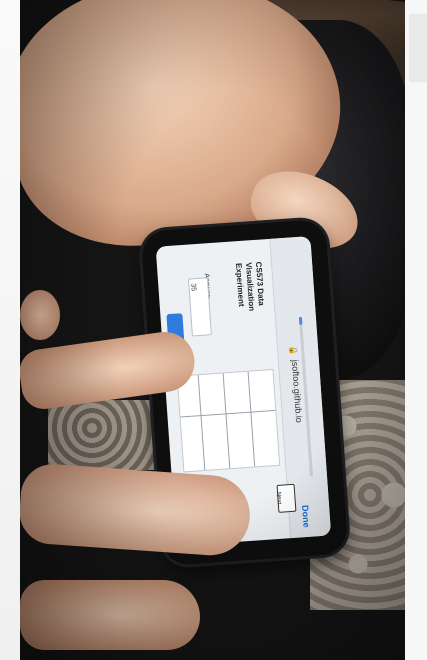  What do you see at coordinates (415, 330) in the screenshot?
I see `background-page-right` at bounding box center [415, 330].